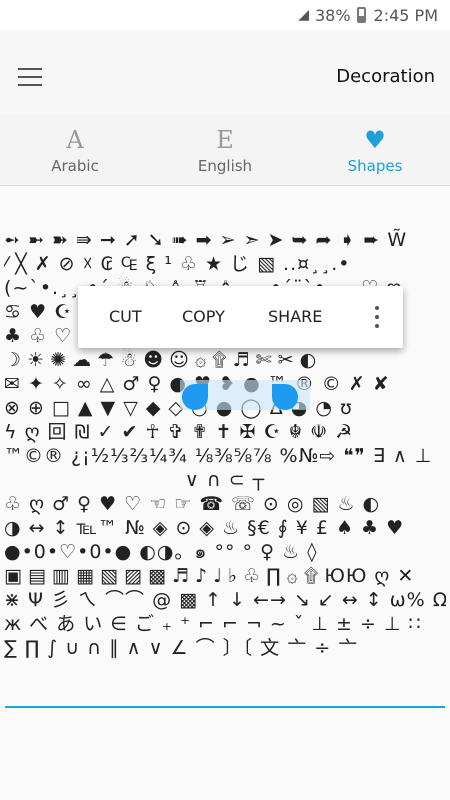  I want to click on hamburger-menu-icon, so click(30, 77).